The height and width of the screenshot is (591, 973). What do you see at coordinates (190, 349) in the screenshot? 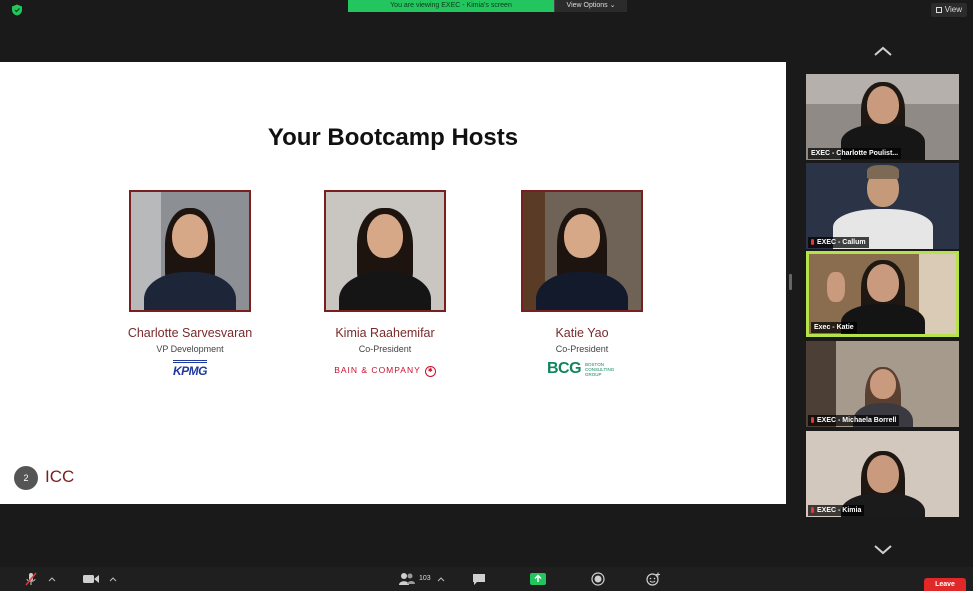
I see `host-role: VP Development` at bounding box center [190, 349].